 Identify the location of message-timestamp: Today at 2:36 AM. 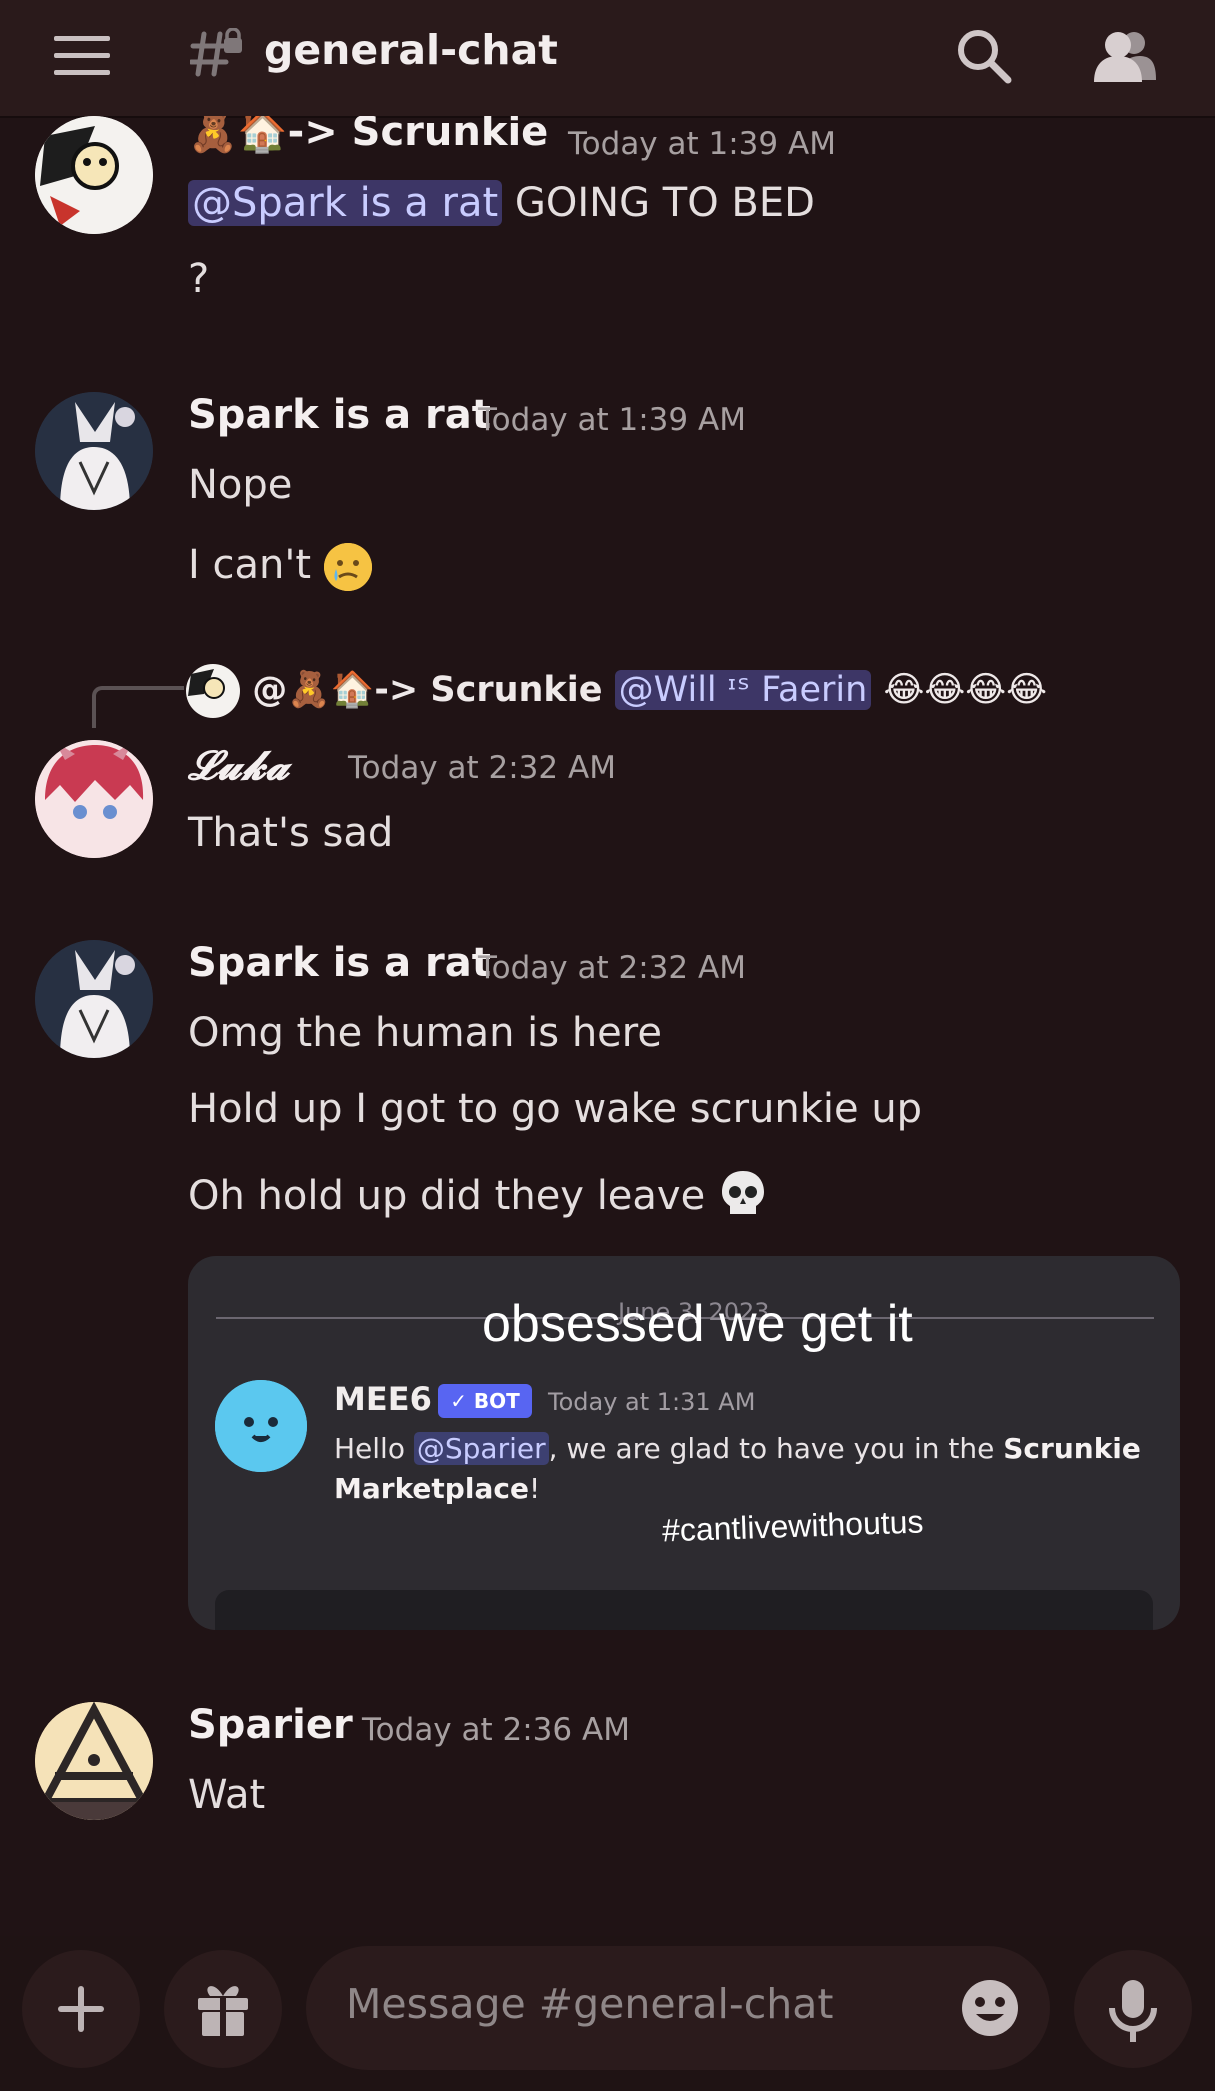
(496, 1730).